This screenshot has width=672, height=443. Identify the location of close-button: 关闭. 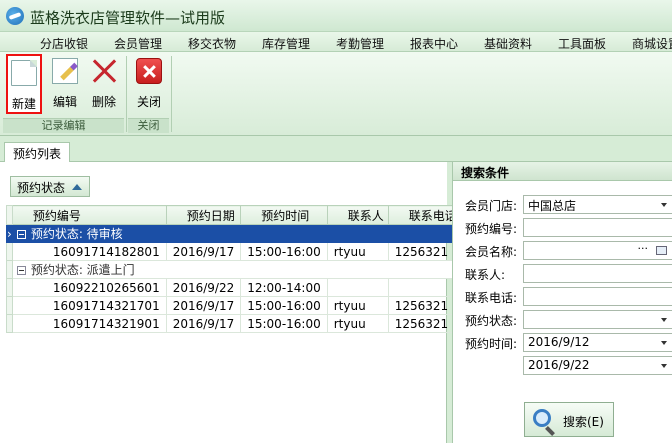
(149, 84).